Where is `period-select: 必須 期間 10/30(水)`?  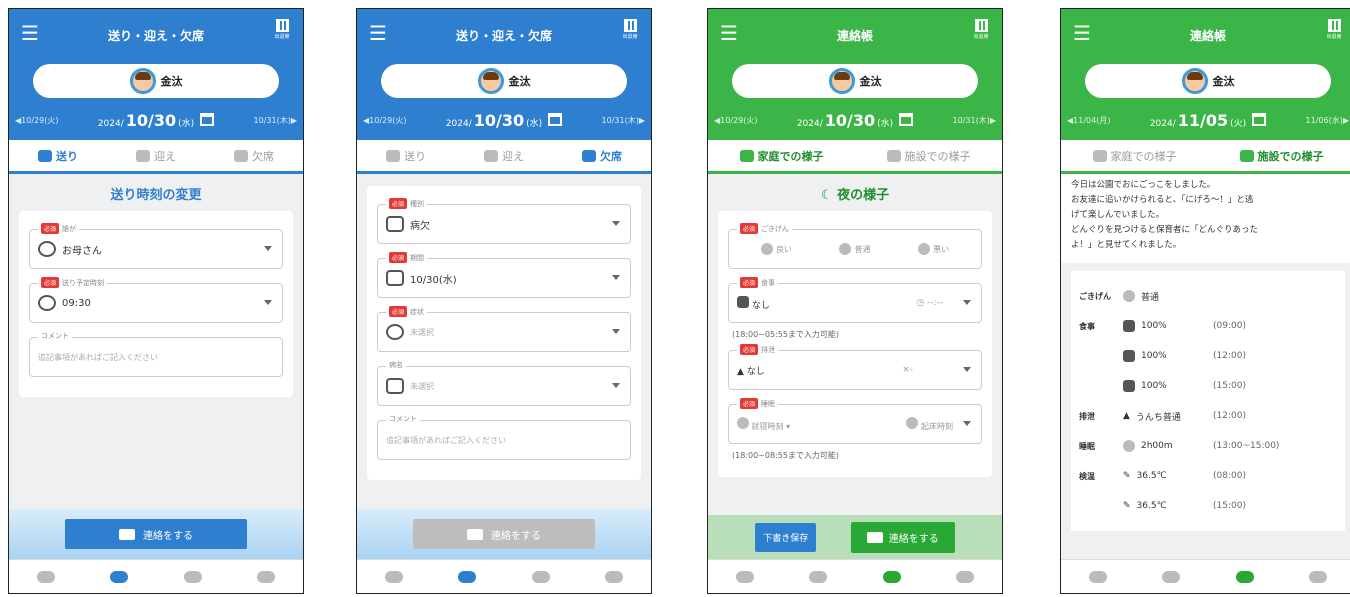
period-select: 必須 期間 10/30(水) is located at coordinates (504, 275).